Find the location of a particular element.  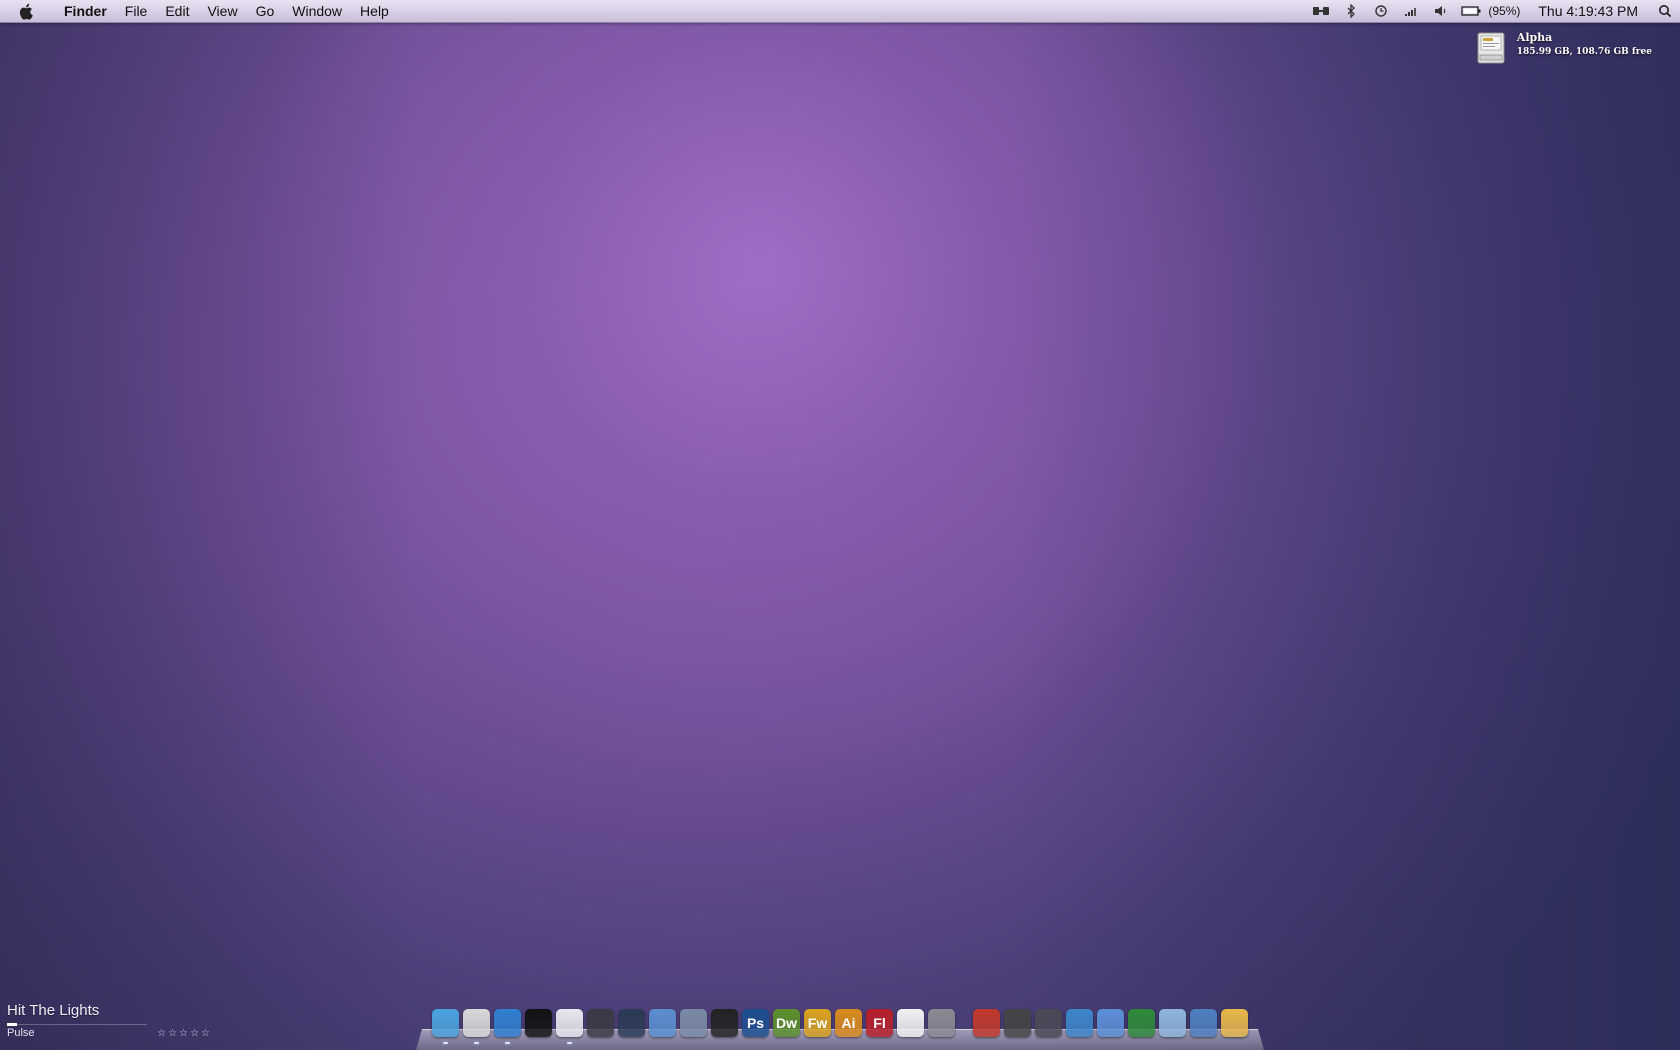

menu-file: File is located at coordinates (136, 11).